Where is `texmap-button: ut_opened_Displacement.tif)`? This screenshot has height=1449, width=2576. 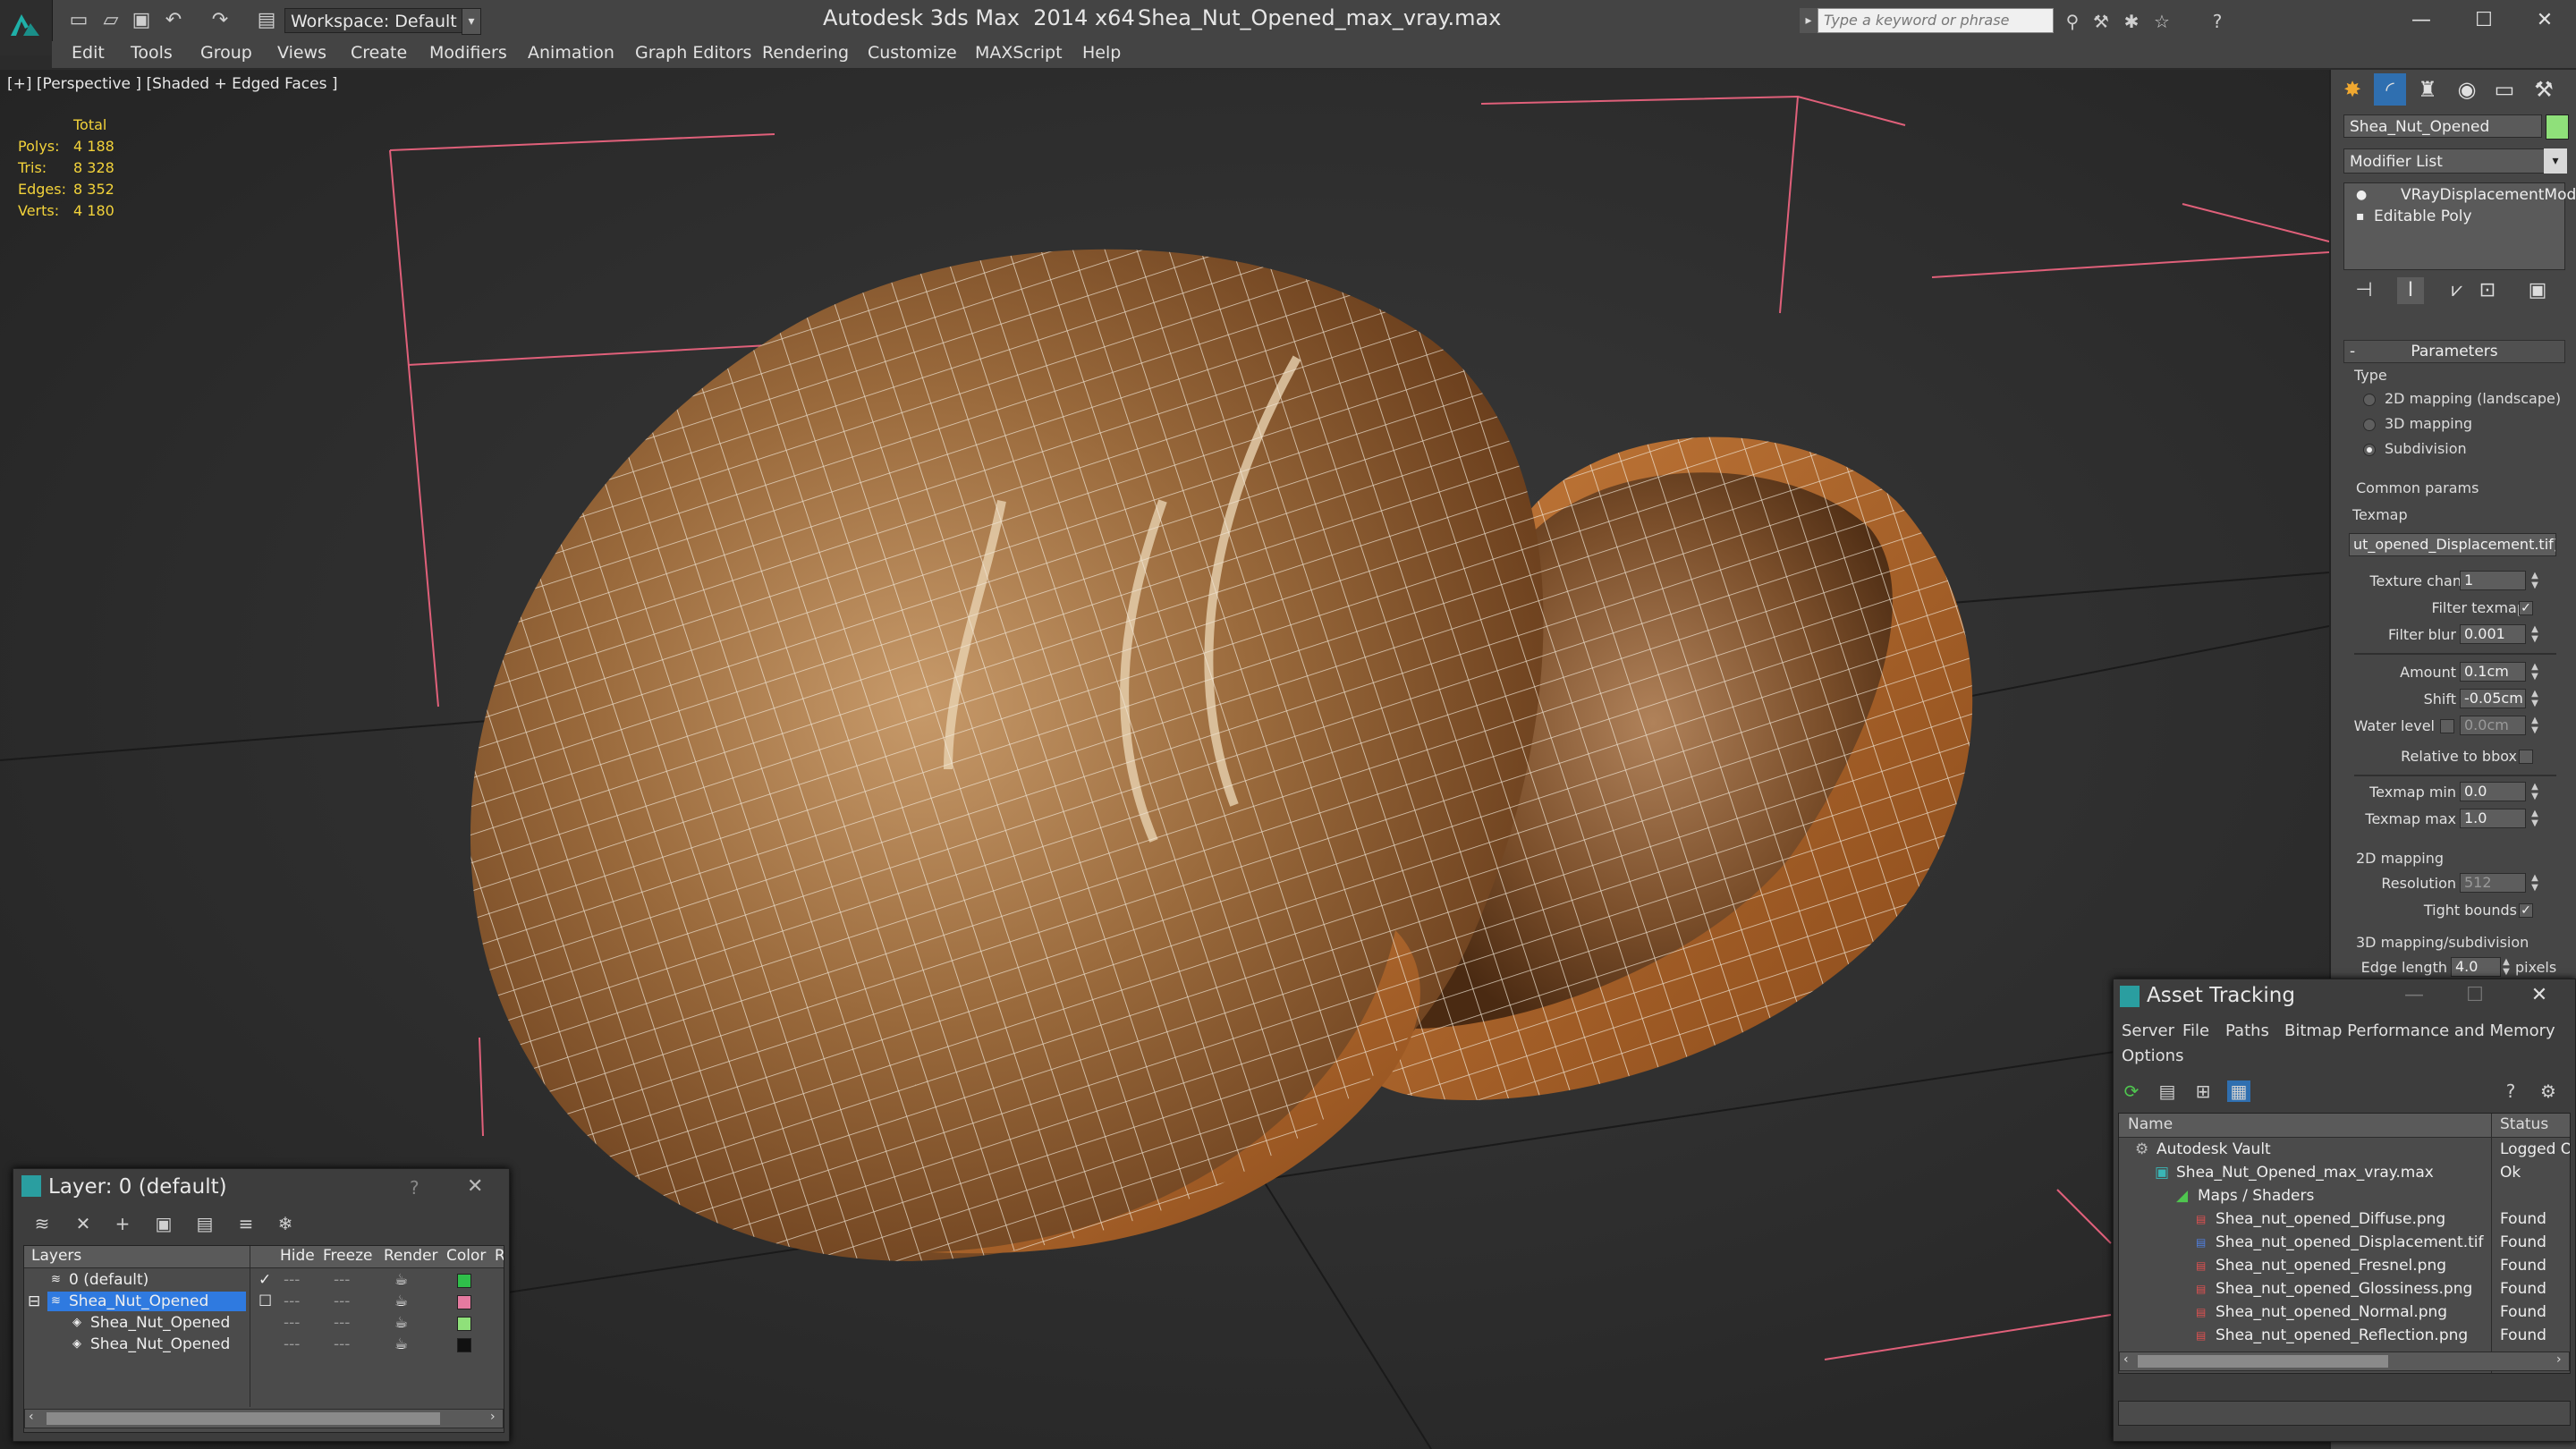 texmap-button: ut_opened_Displacement.tif) is located at coordinates (2452, 544).